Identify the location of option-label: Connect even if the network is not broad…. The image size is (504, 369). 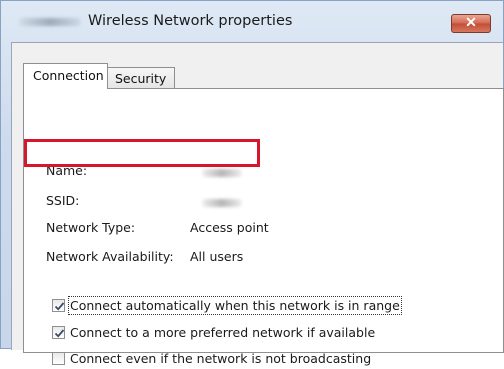
(221, 358).